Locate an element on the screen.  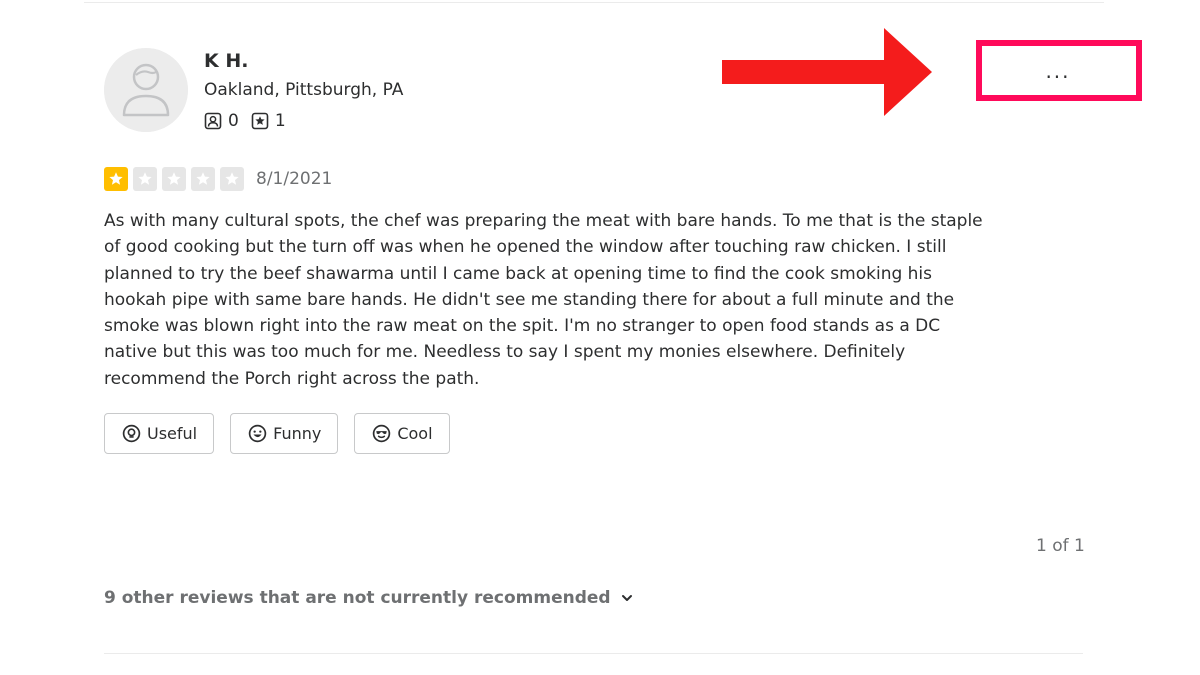
reaction-buttons: Useful Funny Cool is located at coordinates (285, 433).